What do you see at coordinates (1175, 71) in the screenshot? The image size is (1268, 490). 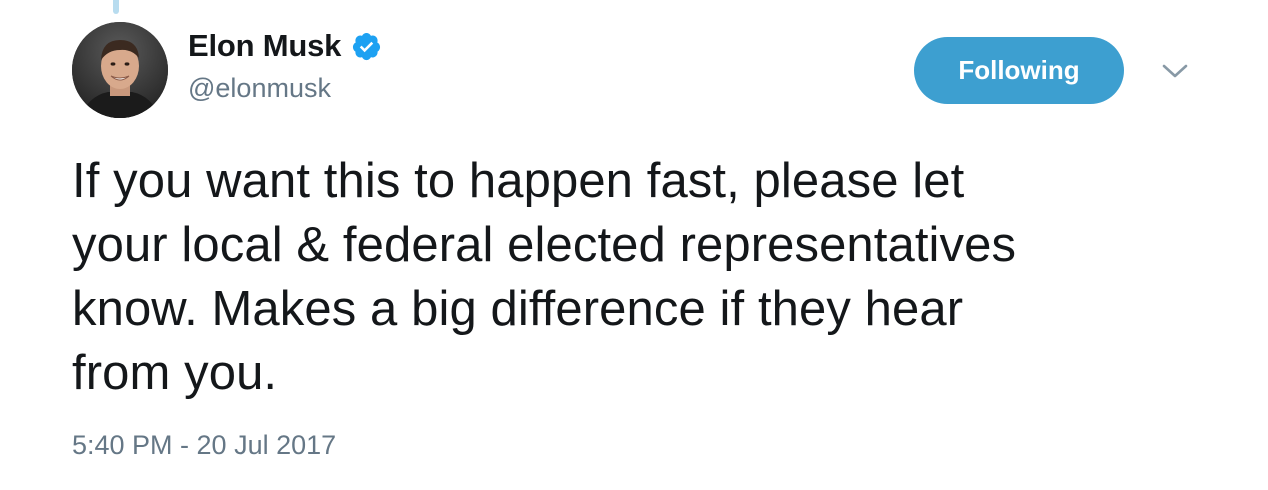 I see `chevron-down-icon` at bounding box center [1175, 71].